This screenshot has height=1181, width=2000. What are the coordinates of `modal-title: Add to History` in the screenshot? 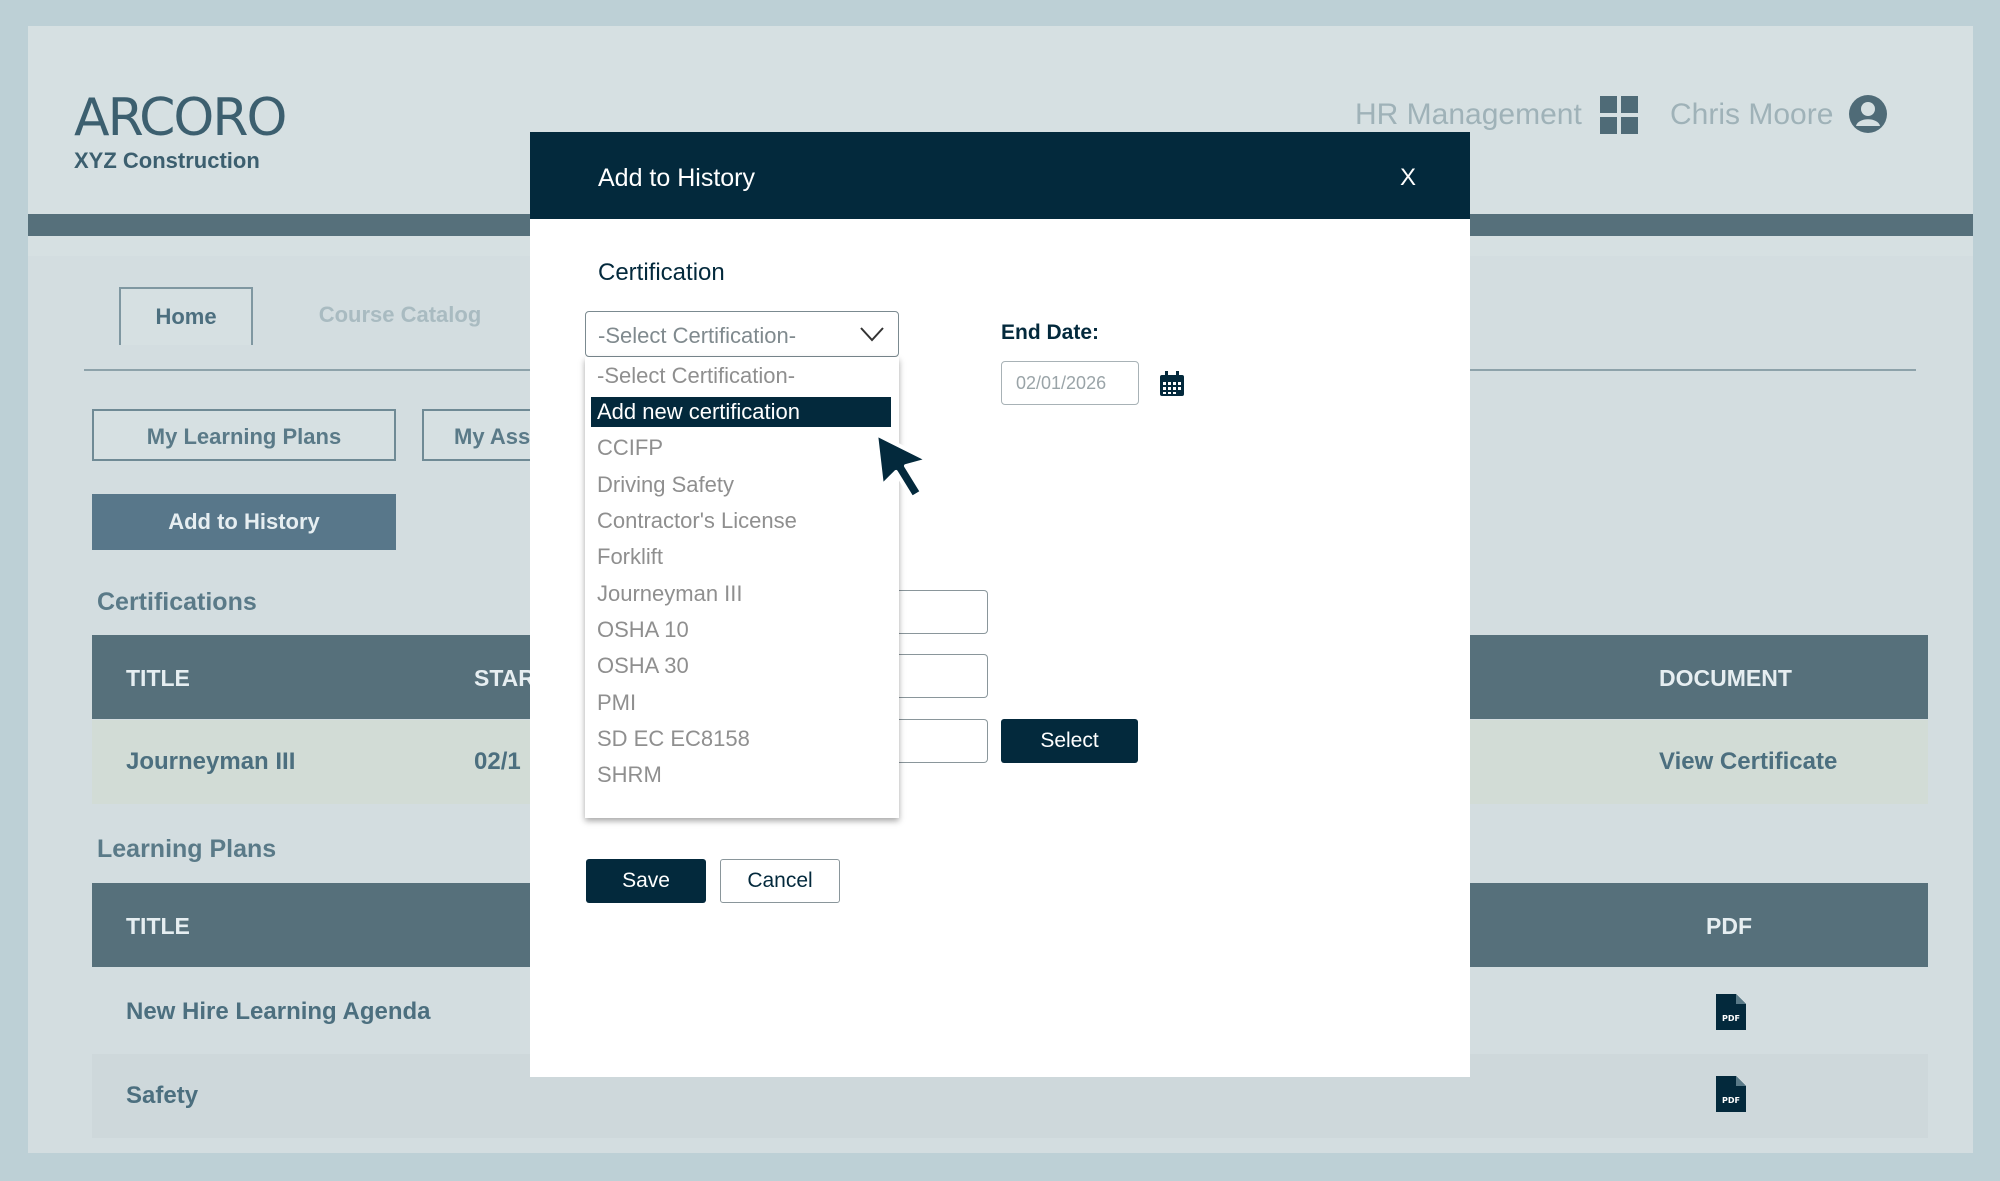 It's located at (677, 178).